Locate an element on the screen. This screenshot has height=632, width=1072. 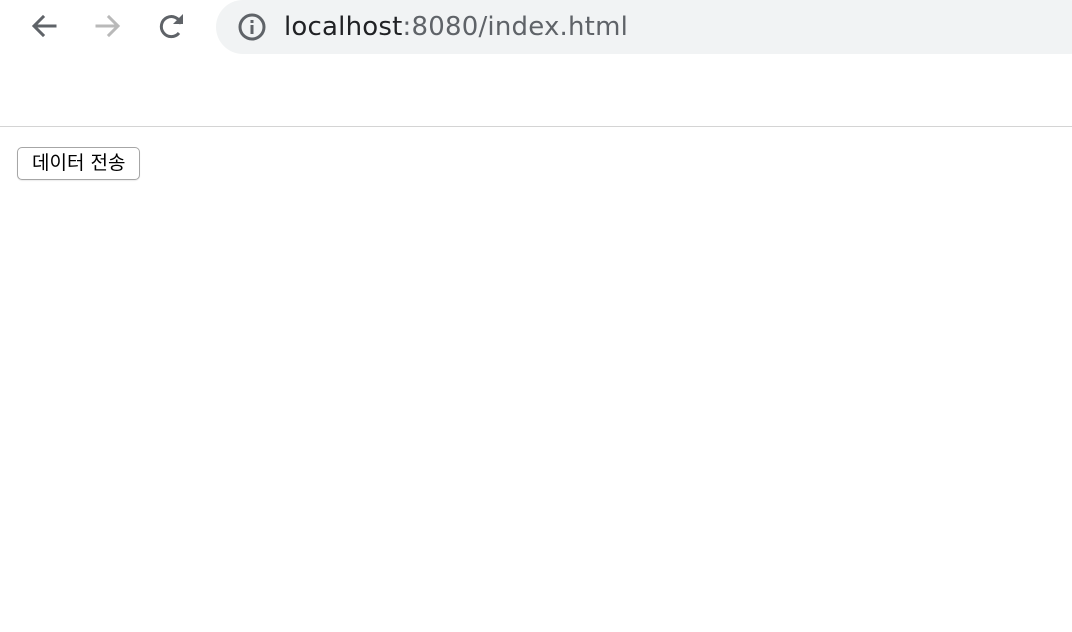
reload-icon is located at coordinates (172, 26).